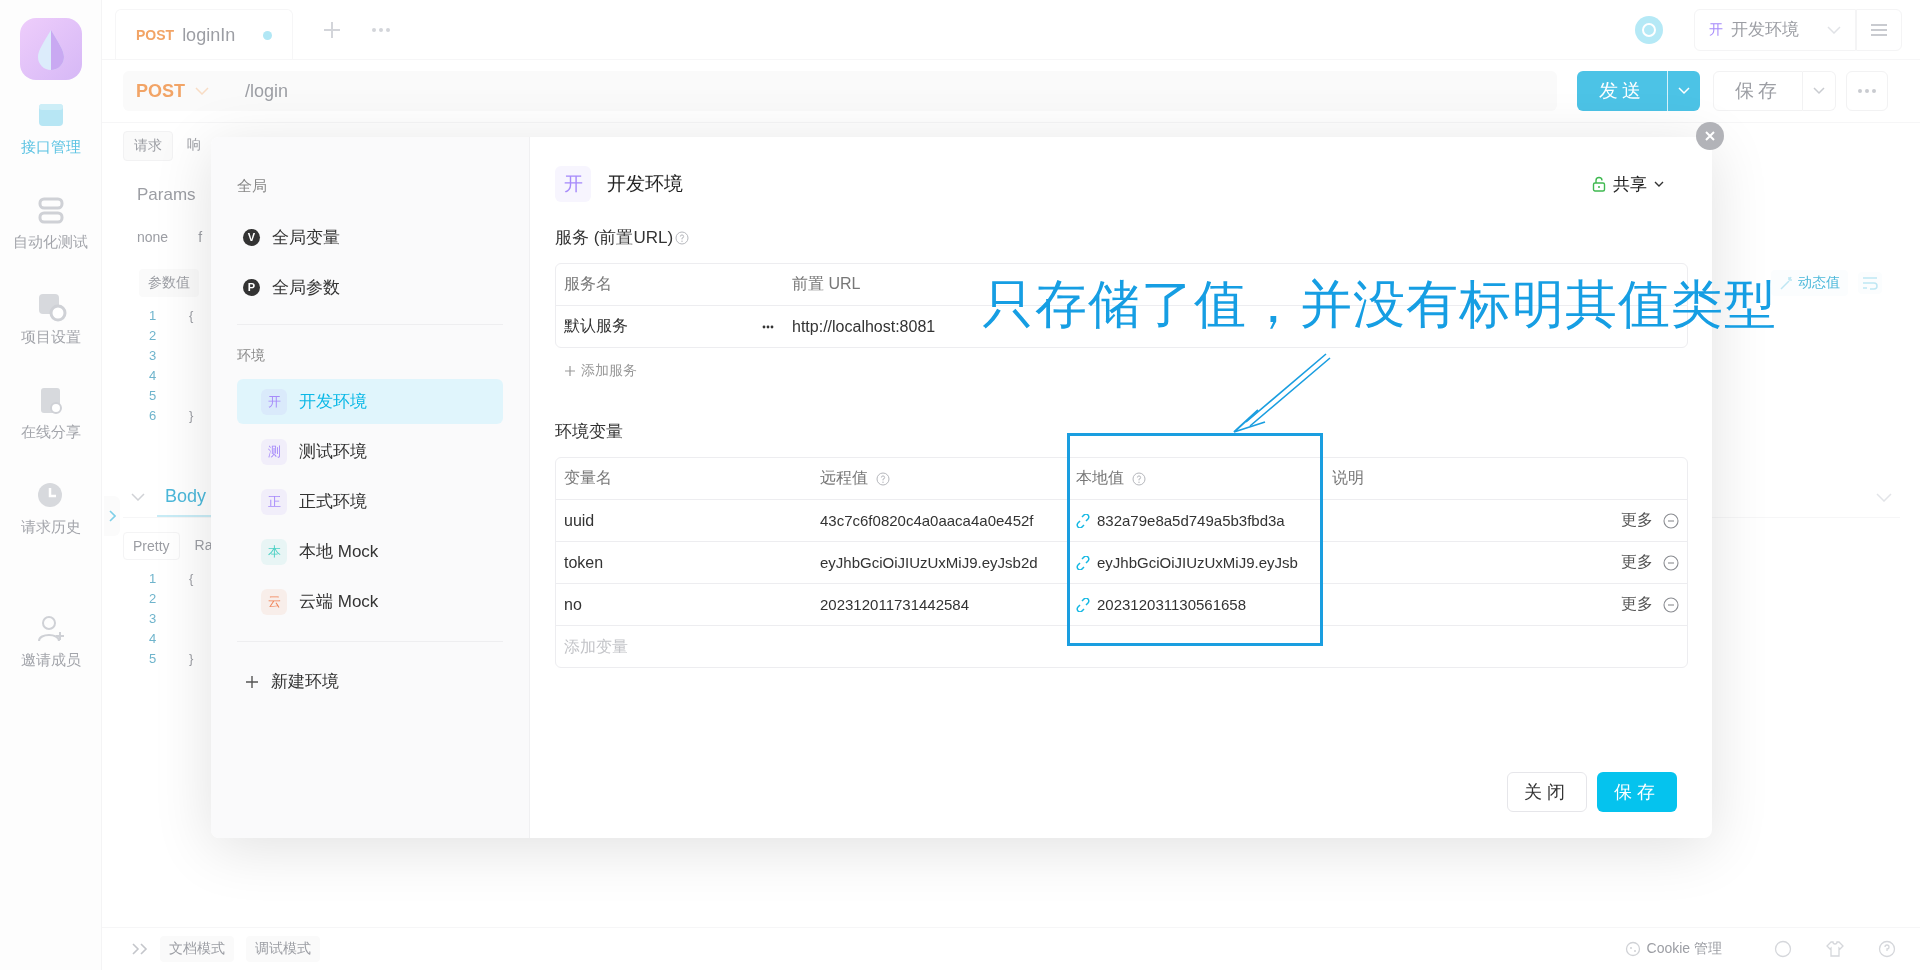 Image resolution: width=1920 pixels, height=970 pixels. What do you see at coordinates (1649, 29) in the screenshot?
I see `sync-icon` at bounding box center [1649, 29].